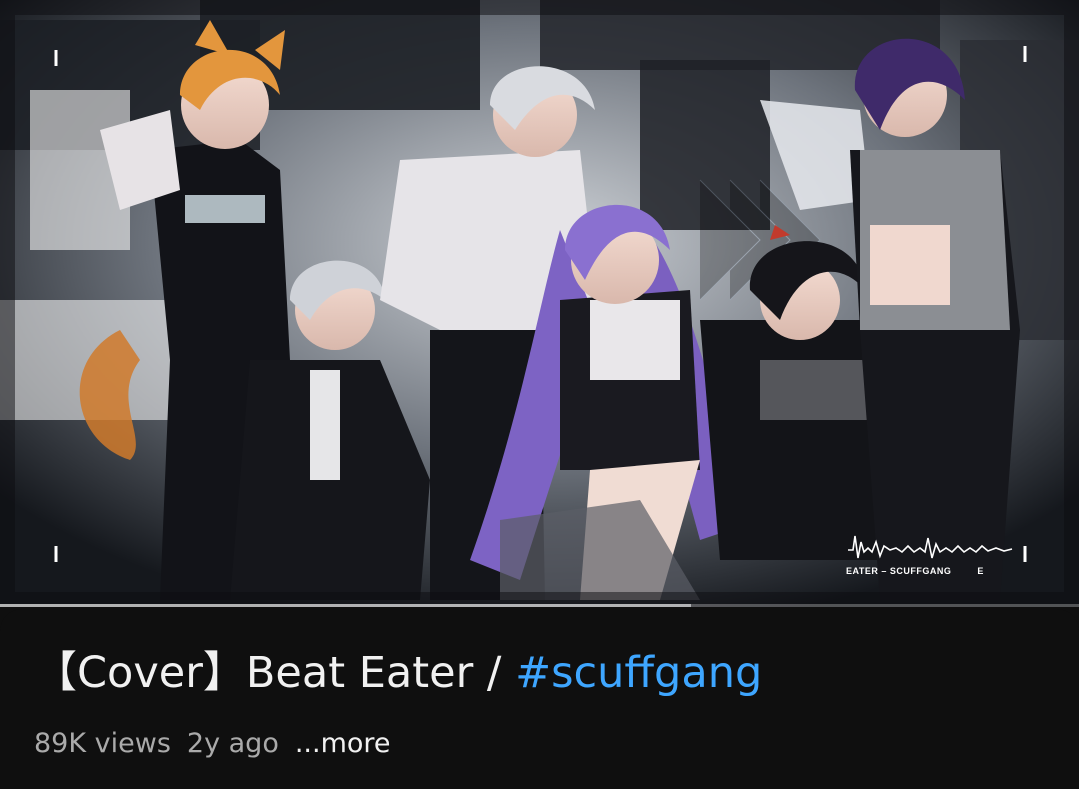 Image resolution: width=1079 pixels, height=789 pixels. What do you see at coordinates (638, 673) in the screenshot?
I see `hashtag-link: #scuffgang` at bounding box center [638, 673].